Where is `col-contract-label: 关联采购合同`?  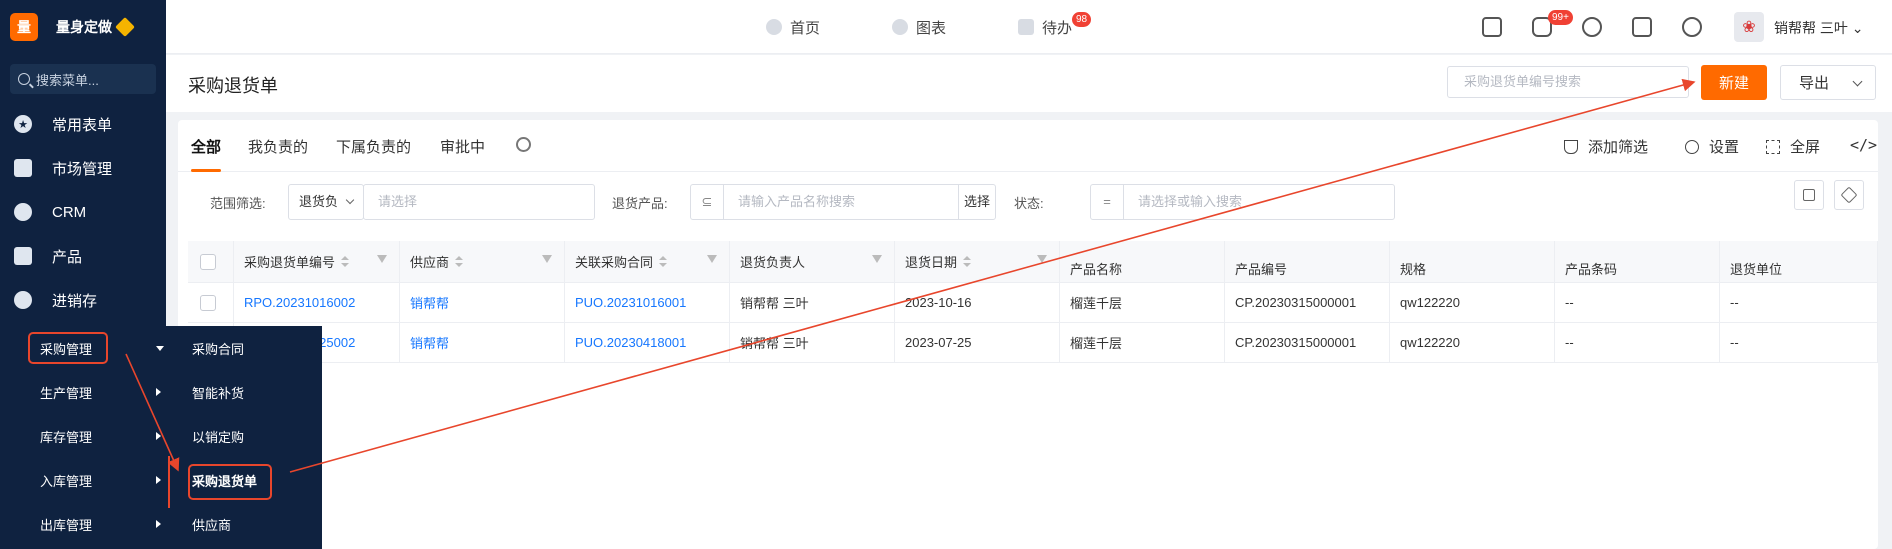
col-contract-label: 关联采购合同 is located at coordinates (614, 262).